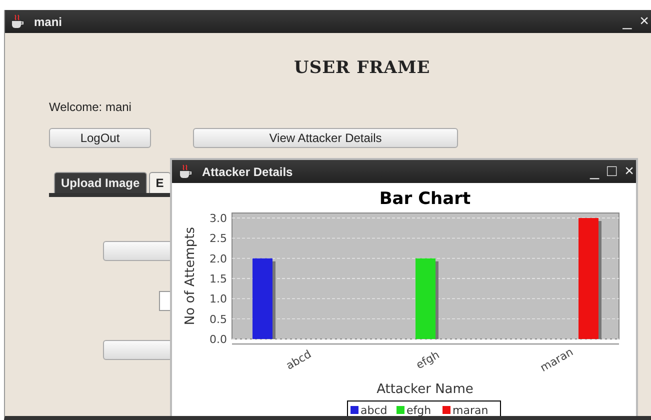 Image resolution: width=651 pixels, height=420 pixels. Describe the element at coordinates (218, 259) in the screenshot. I see `axis-tick-label: 2.0` at that location.